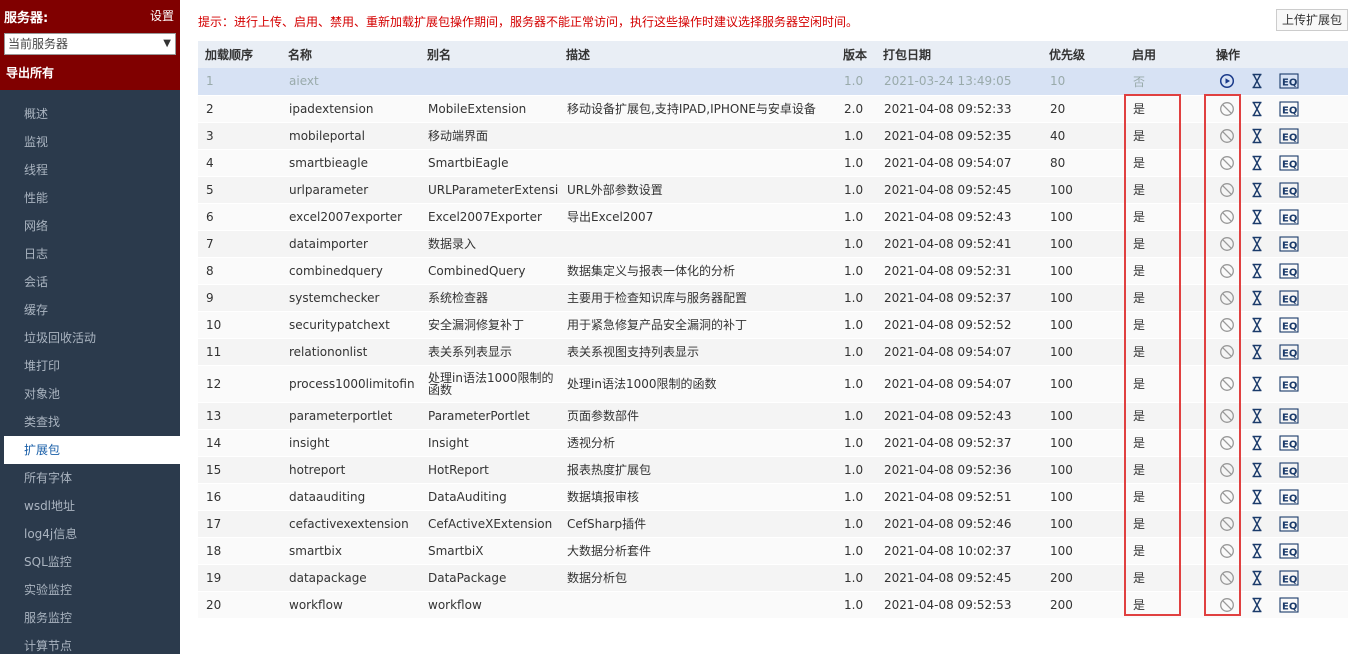 This screenshot has height=660, width=1362. I want to click on sidebar-item-7: 缓存, so click(90, 310).